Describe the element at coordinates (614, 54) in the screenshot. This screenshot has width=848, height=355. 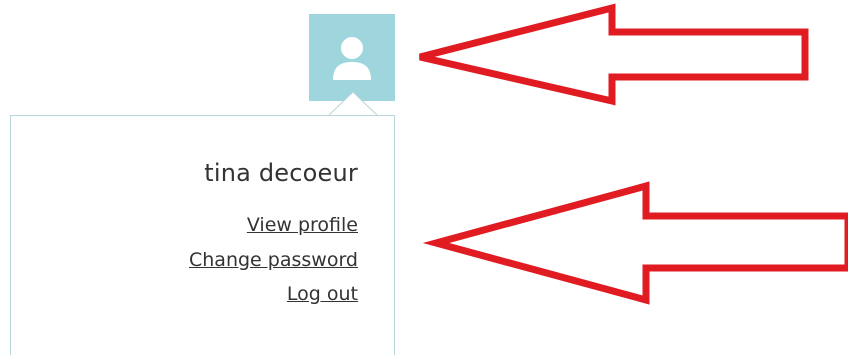
I see `arrow-left-icon` at that location.